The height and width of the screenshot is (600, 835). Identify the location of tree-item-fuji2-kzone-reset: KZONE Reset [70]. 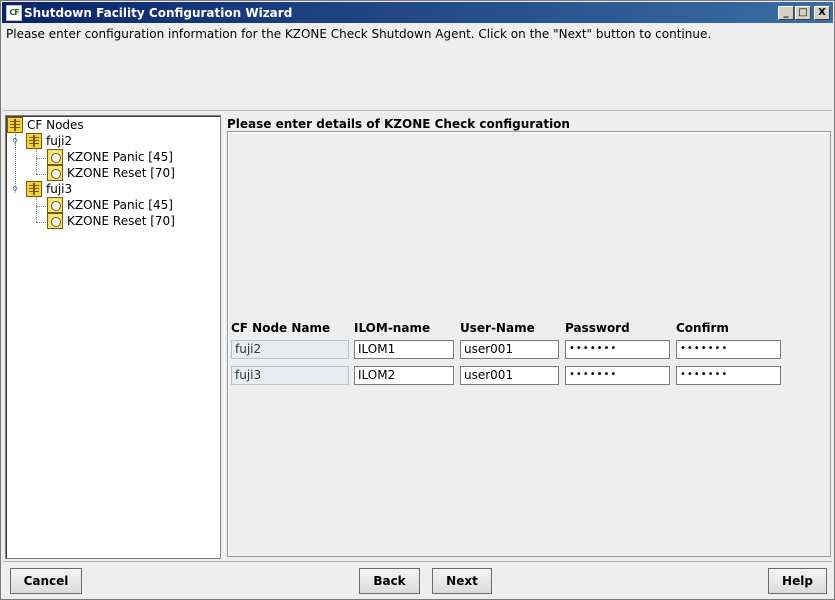
(111, 173).